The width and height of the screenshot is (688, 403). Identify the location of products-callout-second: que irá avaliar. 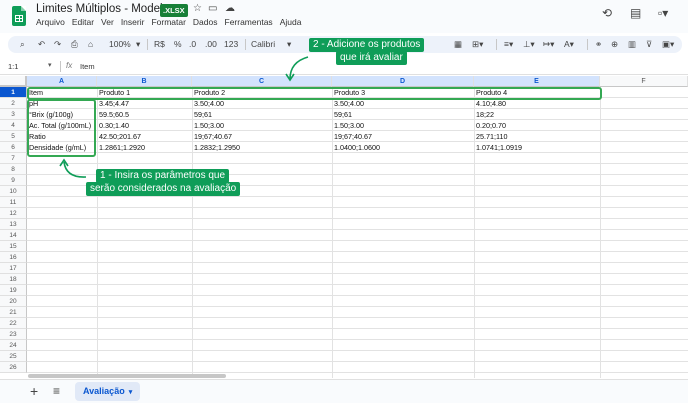
(371, 58).